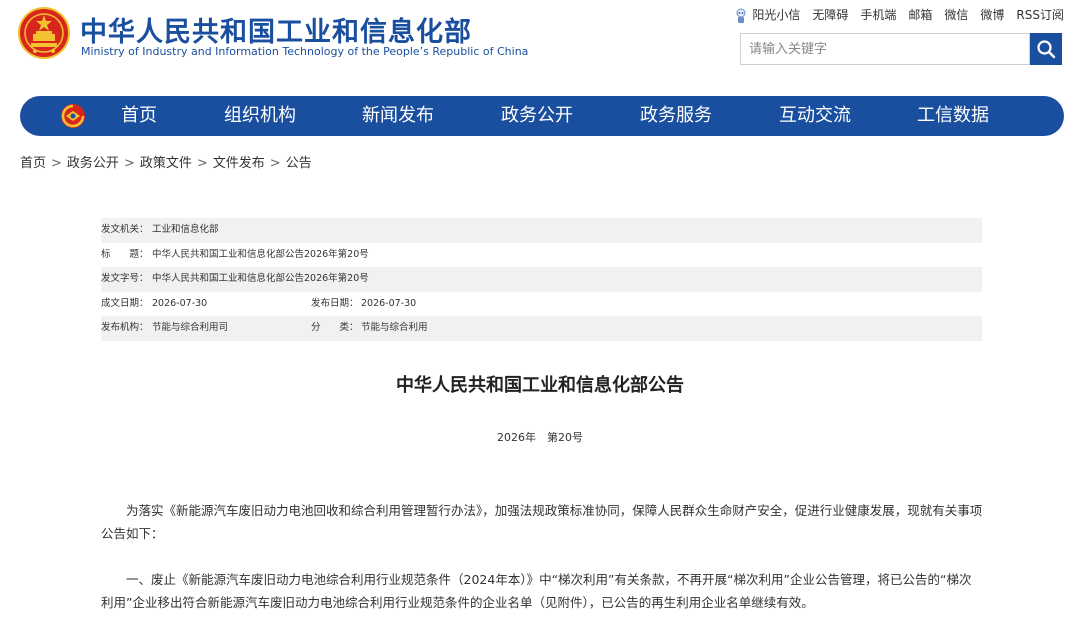 This screenshot has height=625, width=1080. What do you see at coordinates (125, 303) in the screenshot?
I see `written-date-label: 成文日期：` at bounding box center [125, 303].